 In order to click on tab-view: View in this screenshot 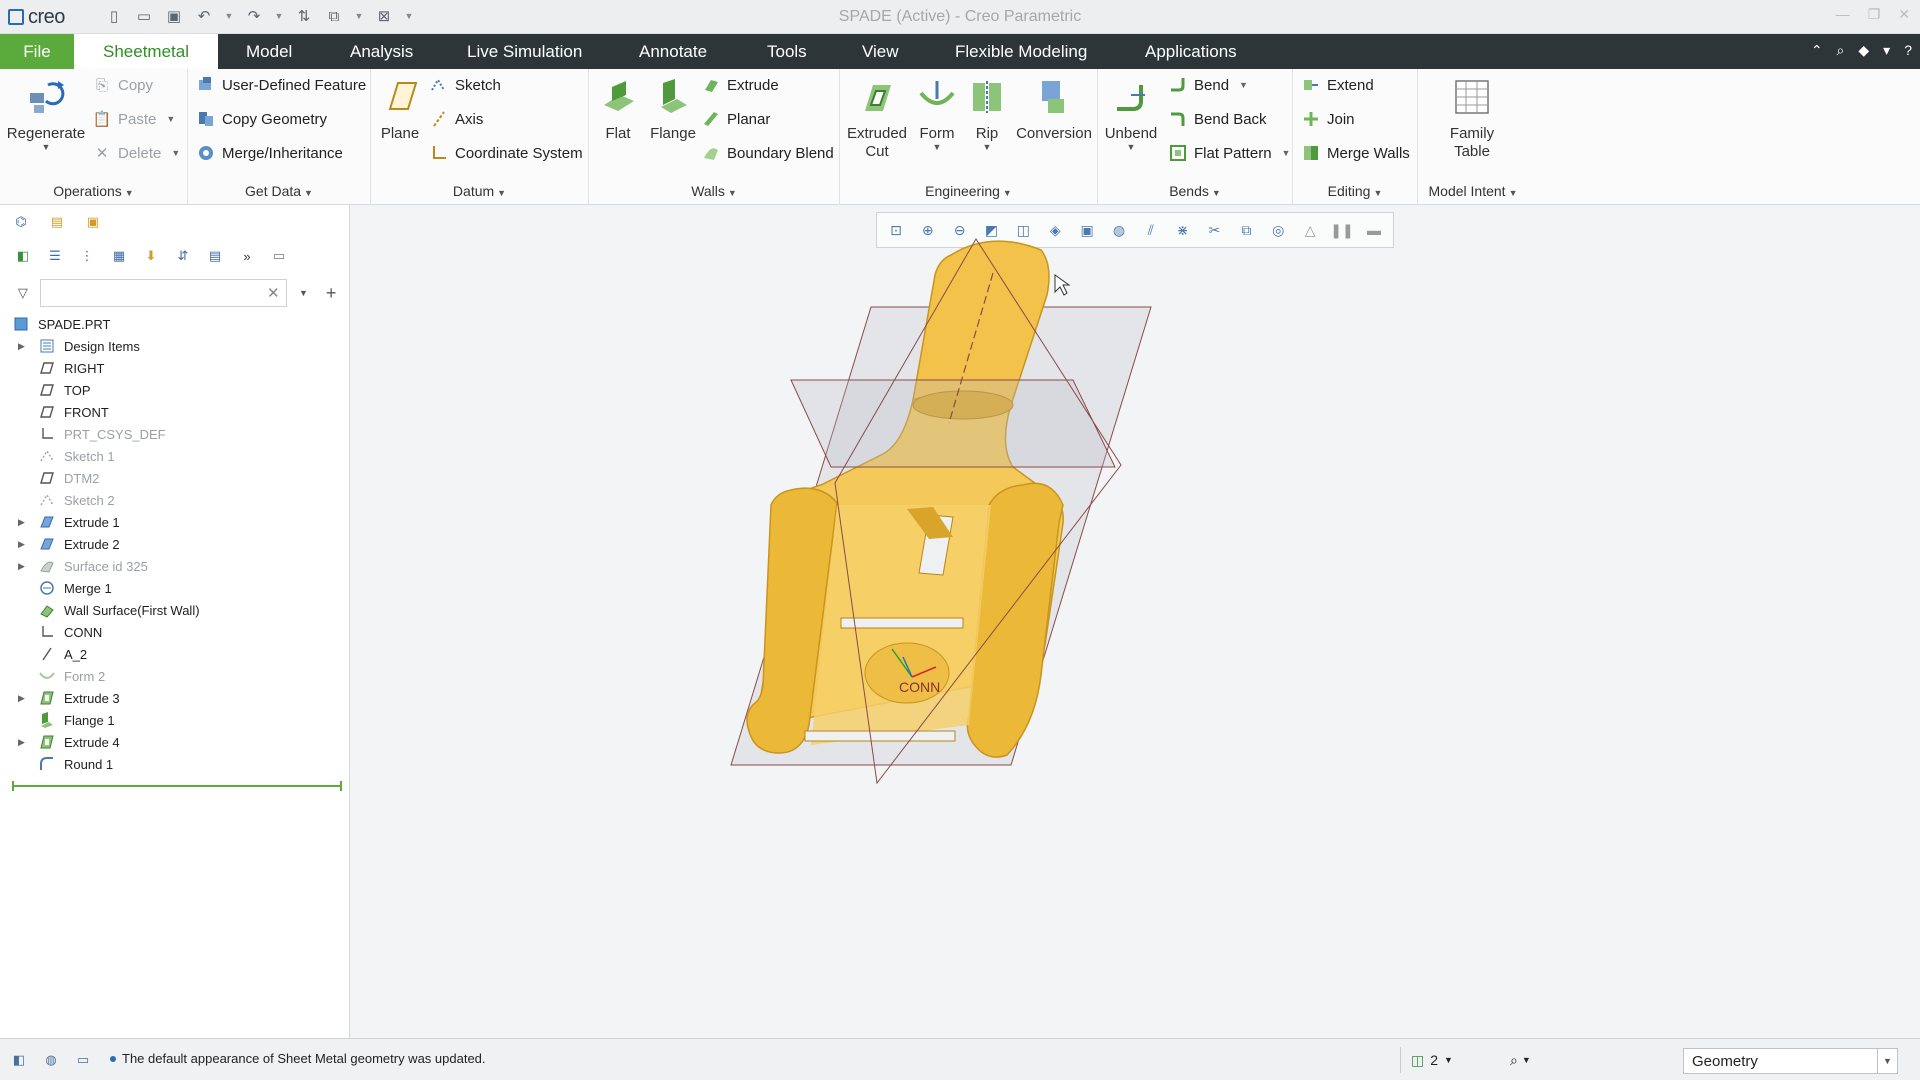, I will do `click(880, 51)`.